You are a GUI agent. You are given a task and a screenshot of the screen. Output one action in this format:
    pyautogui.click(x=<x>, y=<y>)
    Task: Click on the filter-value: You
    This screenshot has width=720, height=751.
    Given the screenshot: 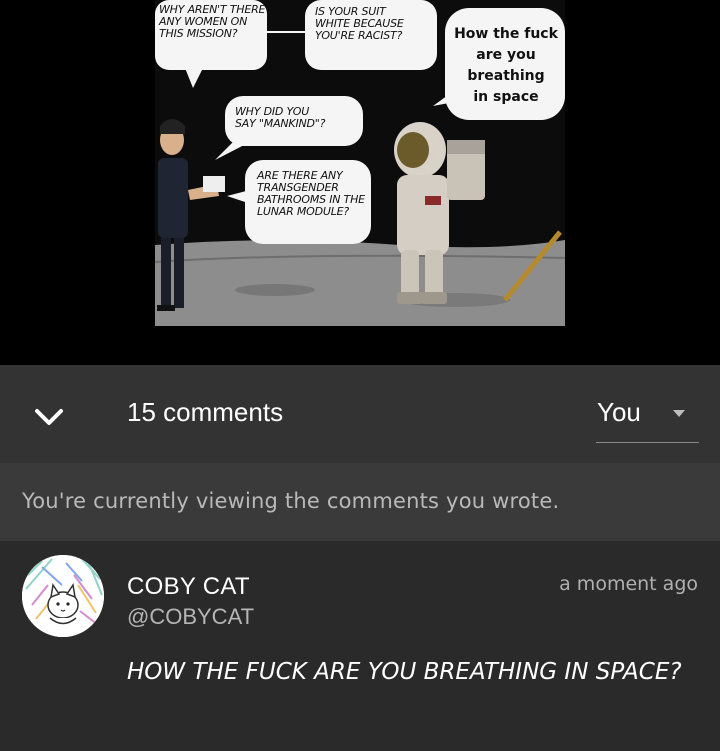 What is the action you would take?
    pyautogui.click(x=619, y=412)
    